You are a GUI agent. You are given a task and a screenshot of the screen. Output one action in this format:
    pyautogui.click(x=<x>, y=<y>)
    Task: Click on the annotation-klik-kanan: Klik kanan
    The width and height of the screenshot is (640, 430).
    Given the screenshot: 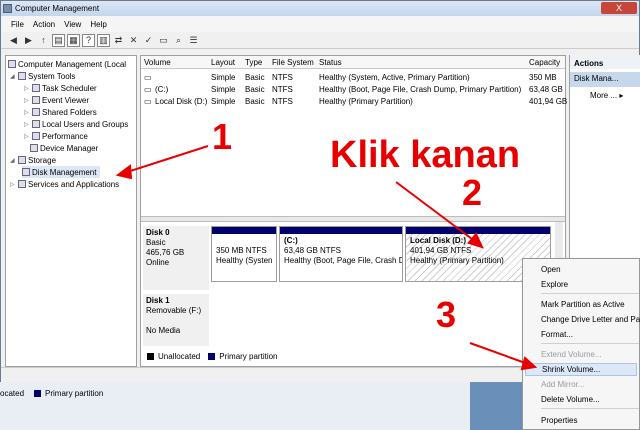 What is the action you would take?
    pyautogui.click(x=425, y=155)
    